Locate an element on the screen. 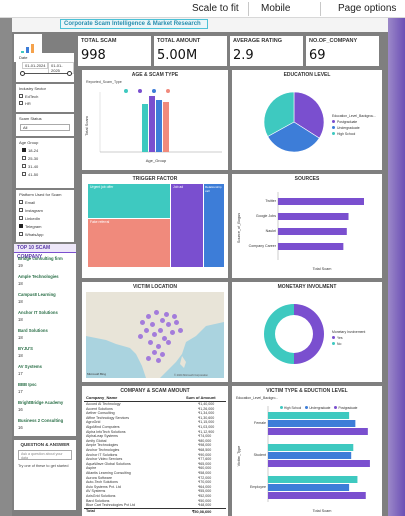 Image resolution: width=405 pixels, height=516 pixels. slicer-option: Email is located at coordinates (27, 202).